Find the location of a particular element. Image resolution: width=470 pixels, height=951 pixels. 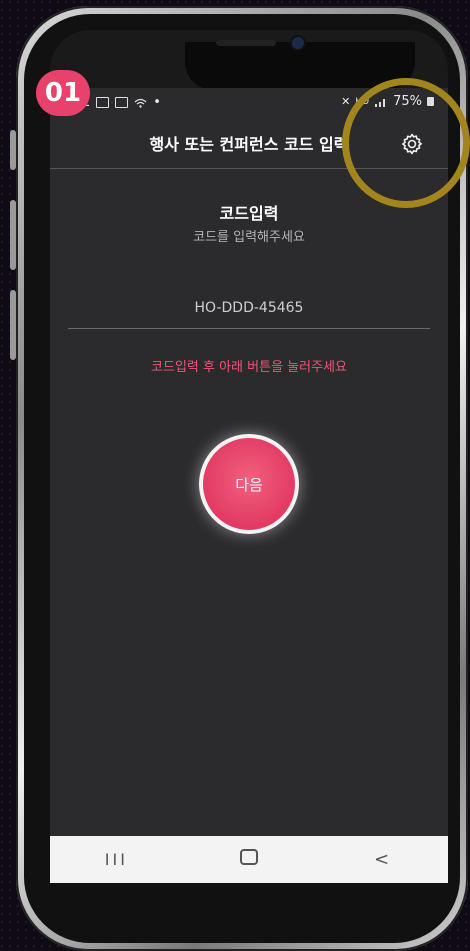

event-code-input: HO-DDD-45465 is located at coordinates (249, 308).